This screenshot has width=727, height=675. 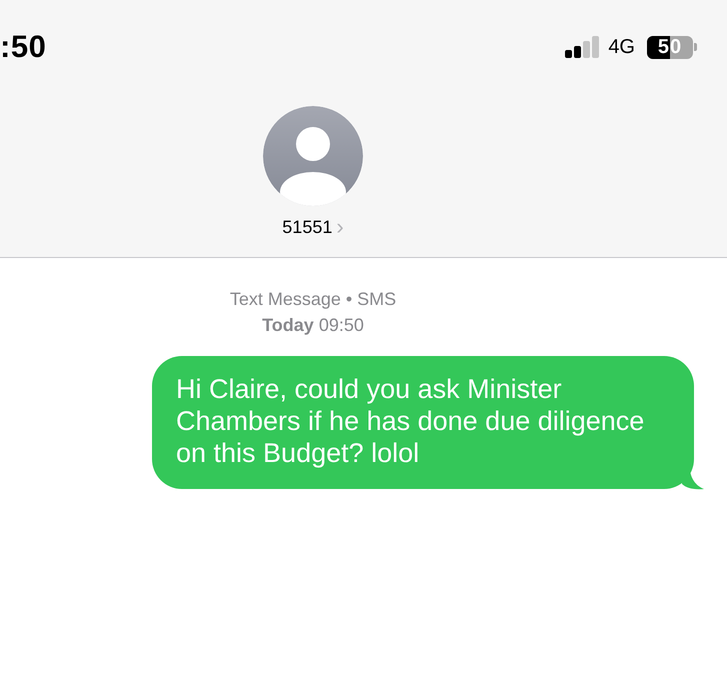 What do you see at coordinates (582, 47) in the screenshot?
I see `signal-icon` at bounding box center [582, 47].